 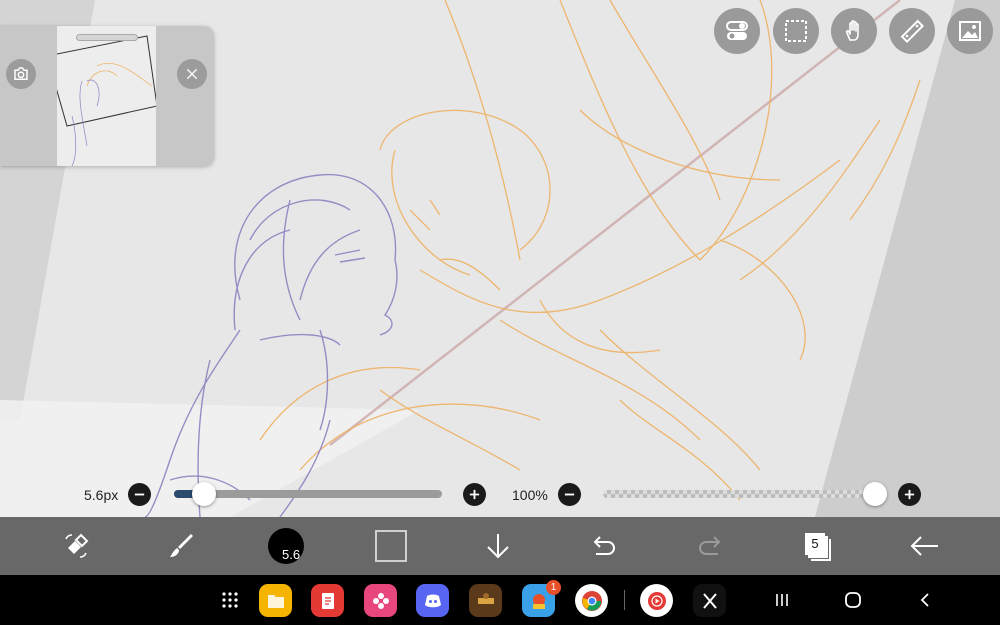 I want to click on opacity-decrease-button, so click(x=569, y=494).